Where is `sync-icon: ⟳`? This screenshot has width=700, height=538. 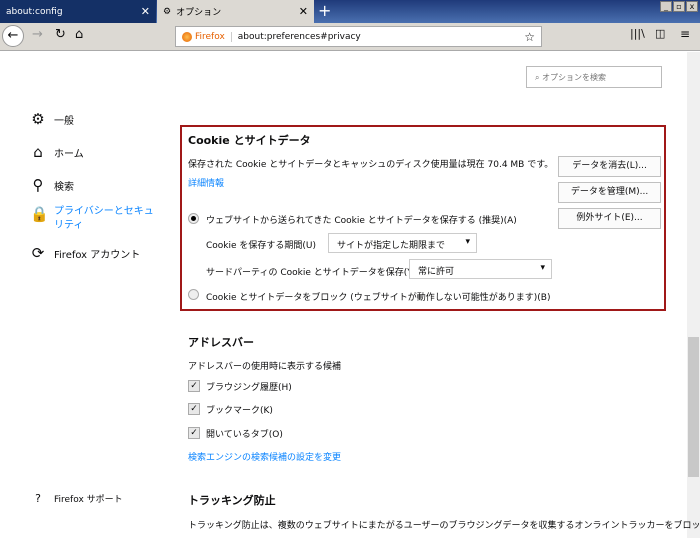 sync-icon: ⟳ is located at coordinates (38, 253).